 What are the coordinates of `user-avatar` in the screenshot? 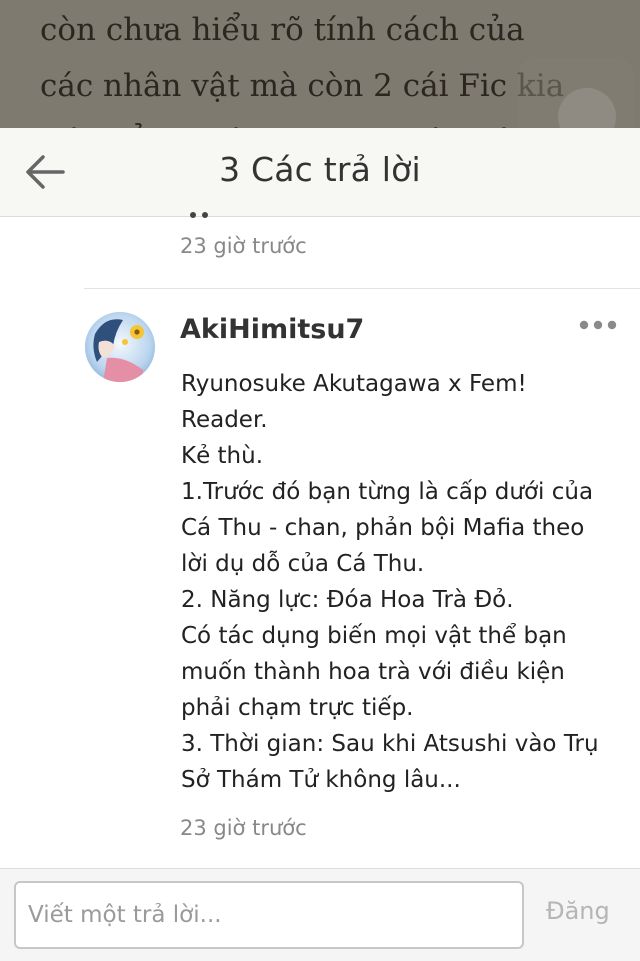 It's located at (120, 347).